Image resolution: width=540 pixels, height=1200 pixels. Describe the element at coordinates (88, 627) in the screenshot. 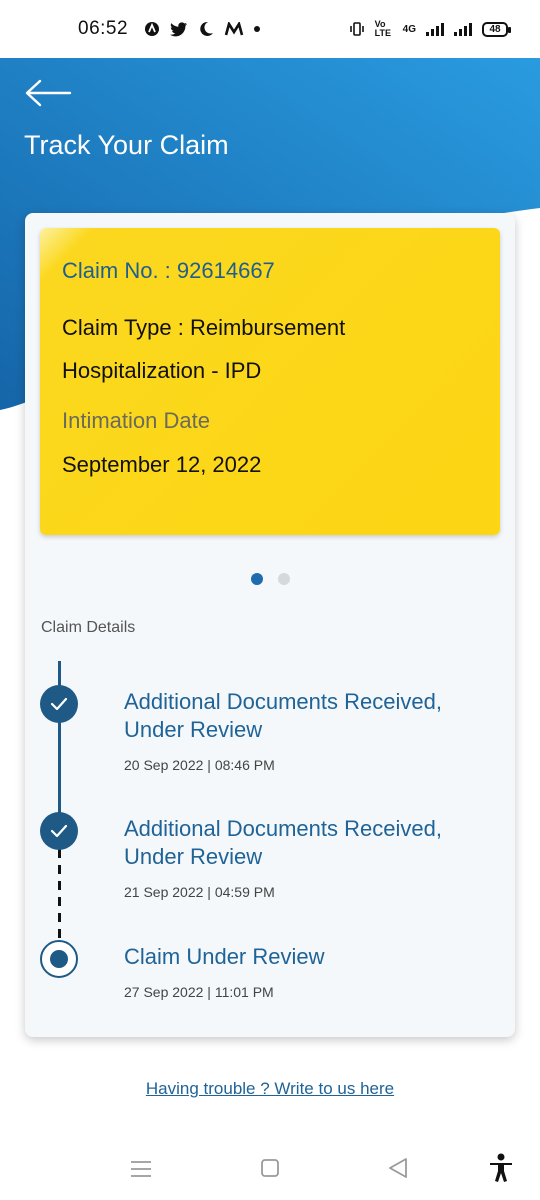

I see `claim-details-label: Claim Details` at that location.